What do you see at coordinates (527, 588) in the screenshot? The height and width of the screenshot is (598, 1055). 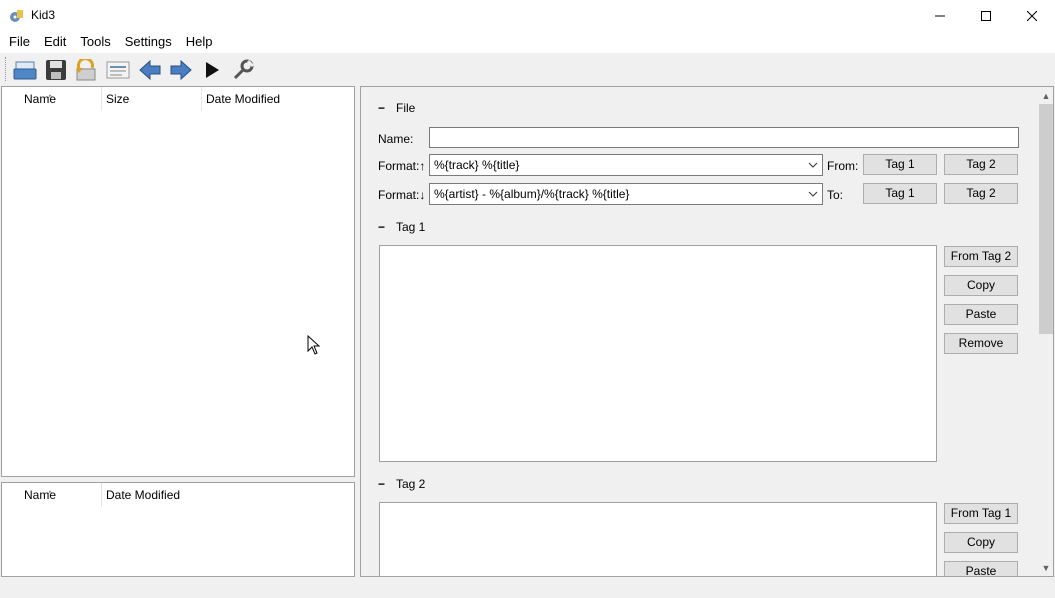 I see `status-bar` at bounding box center [527, 588].